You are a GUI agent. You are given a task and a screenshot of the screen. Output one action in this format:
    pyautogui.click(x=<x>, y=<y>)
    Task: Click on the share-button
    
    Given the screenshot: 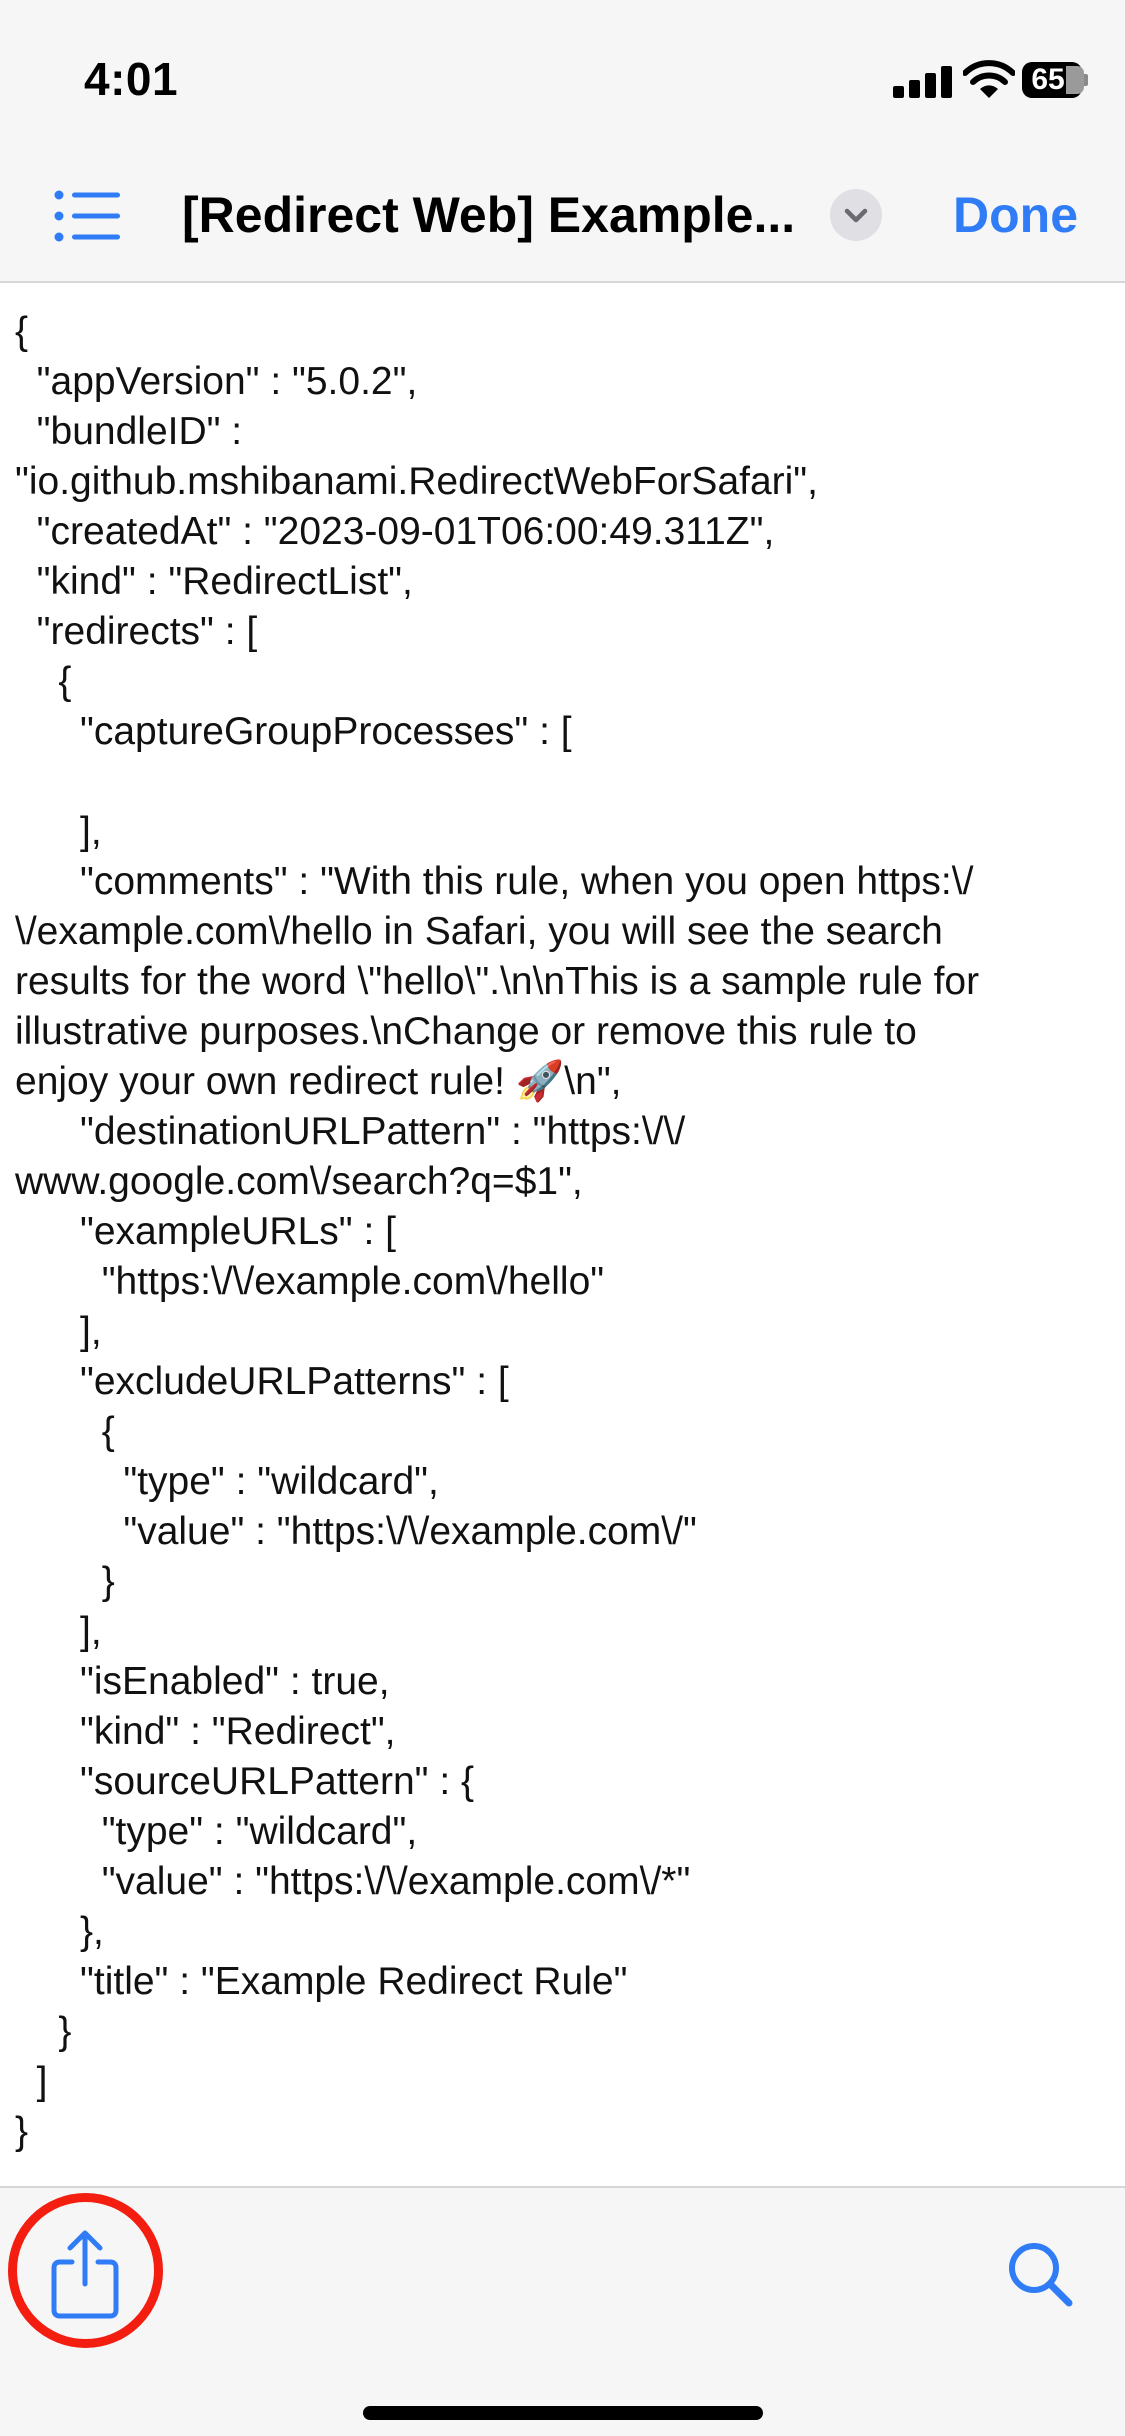 What is the action you would take?
    pyautogui.click(x=85, y=2274)
    